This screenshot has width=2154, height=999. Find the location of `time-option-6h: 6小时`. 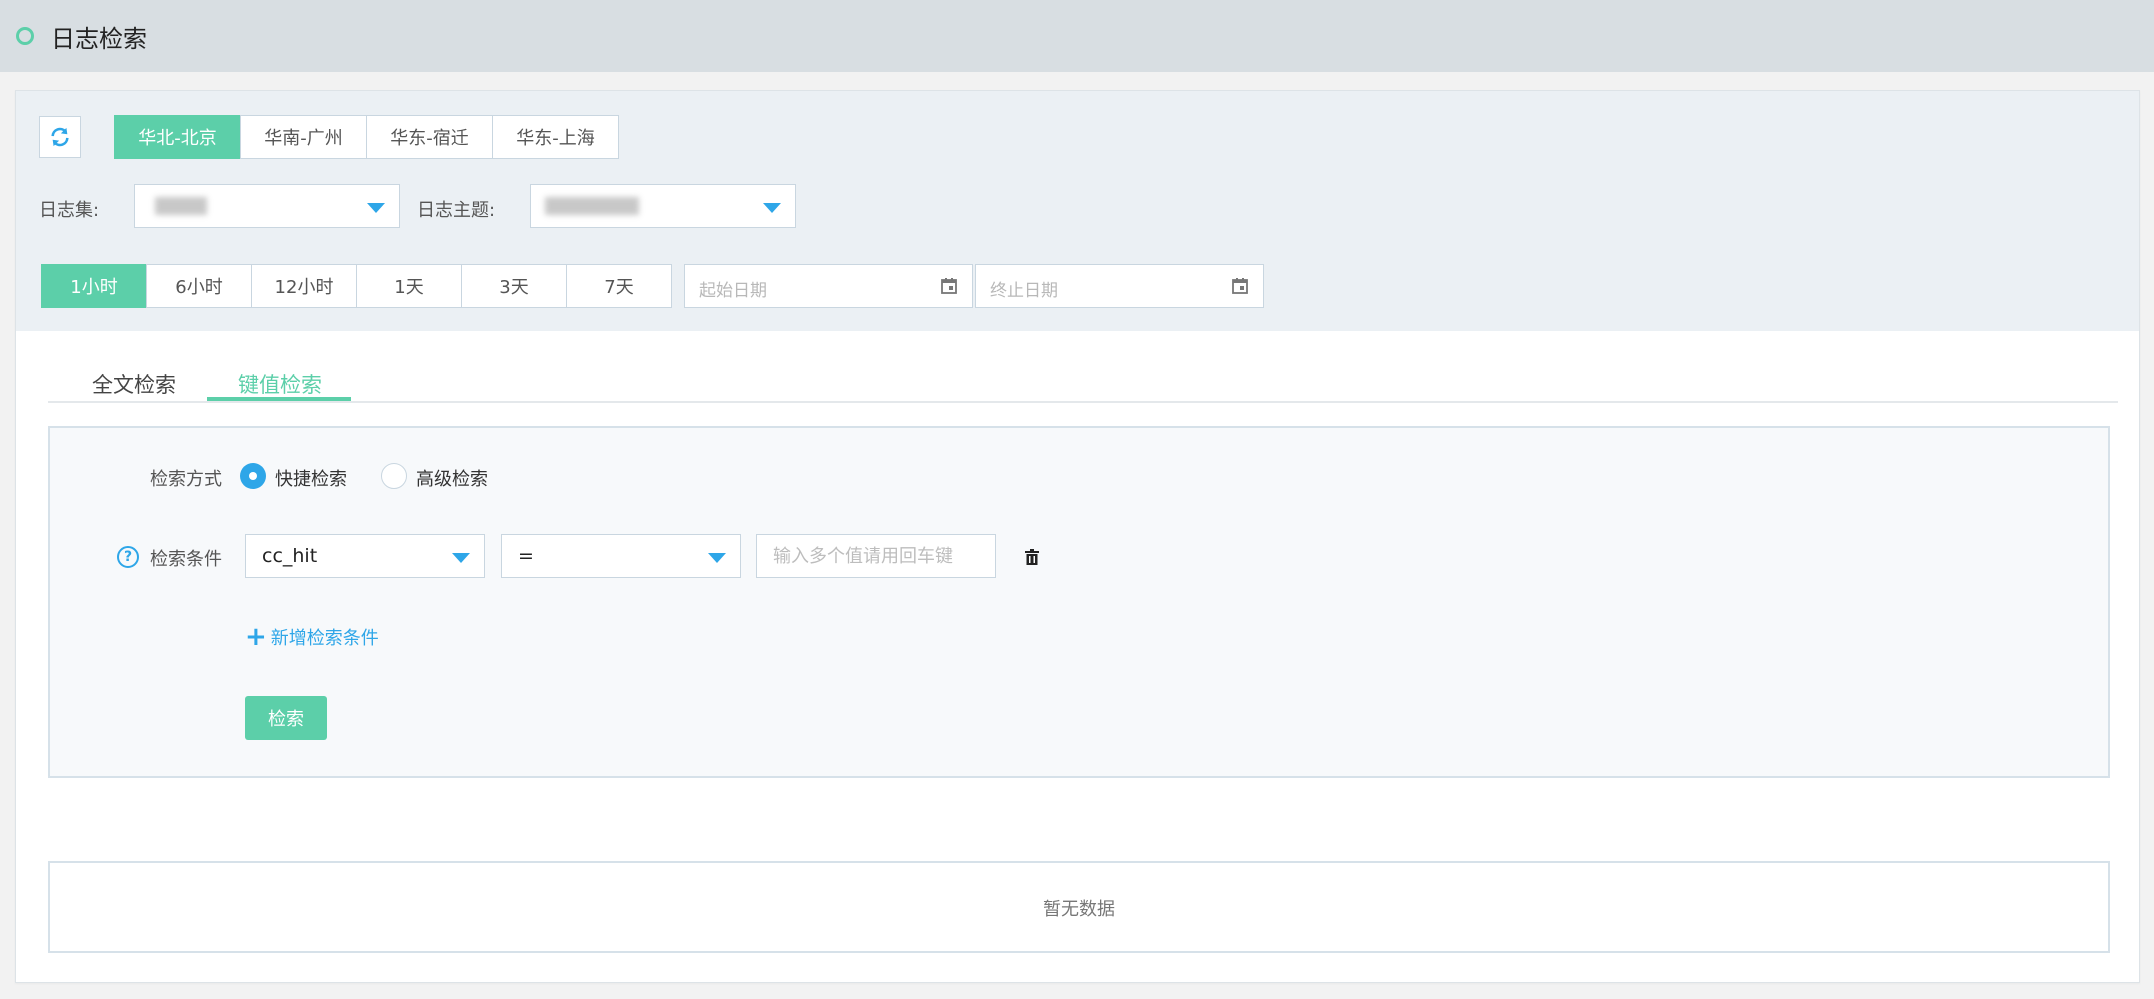

time-option-6h: 6小时 is located at coordinates (199, 286).